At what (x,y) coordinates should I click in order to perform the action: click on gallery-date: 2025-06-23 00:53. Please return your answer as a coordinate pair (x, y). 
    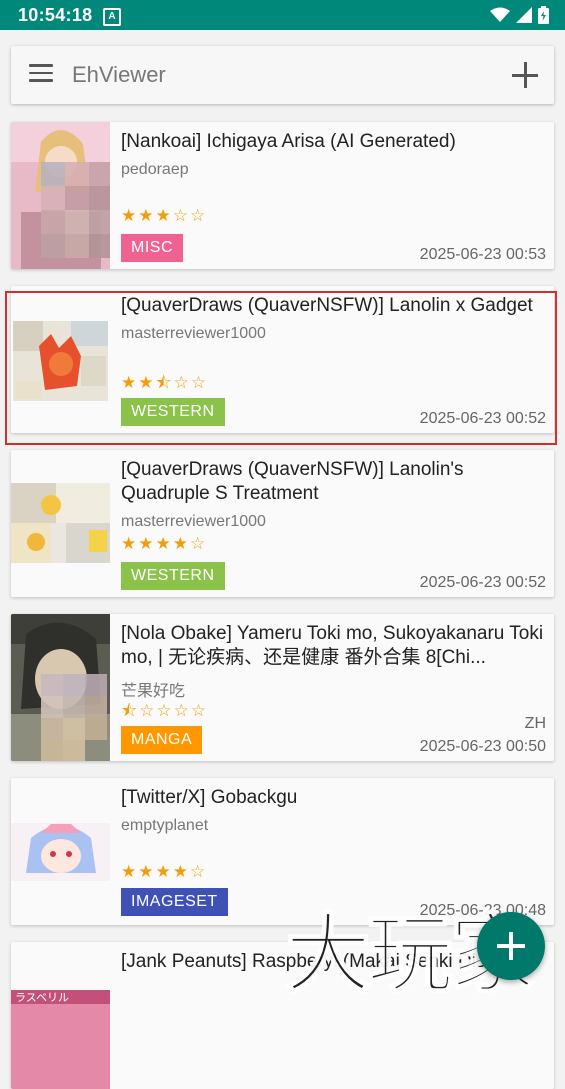
    Looking at the image, I should click on (482, 254).